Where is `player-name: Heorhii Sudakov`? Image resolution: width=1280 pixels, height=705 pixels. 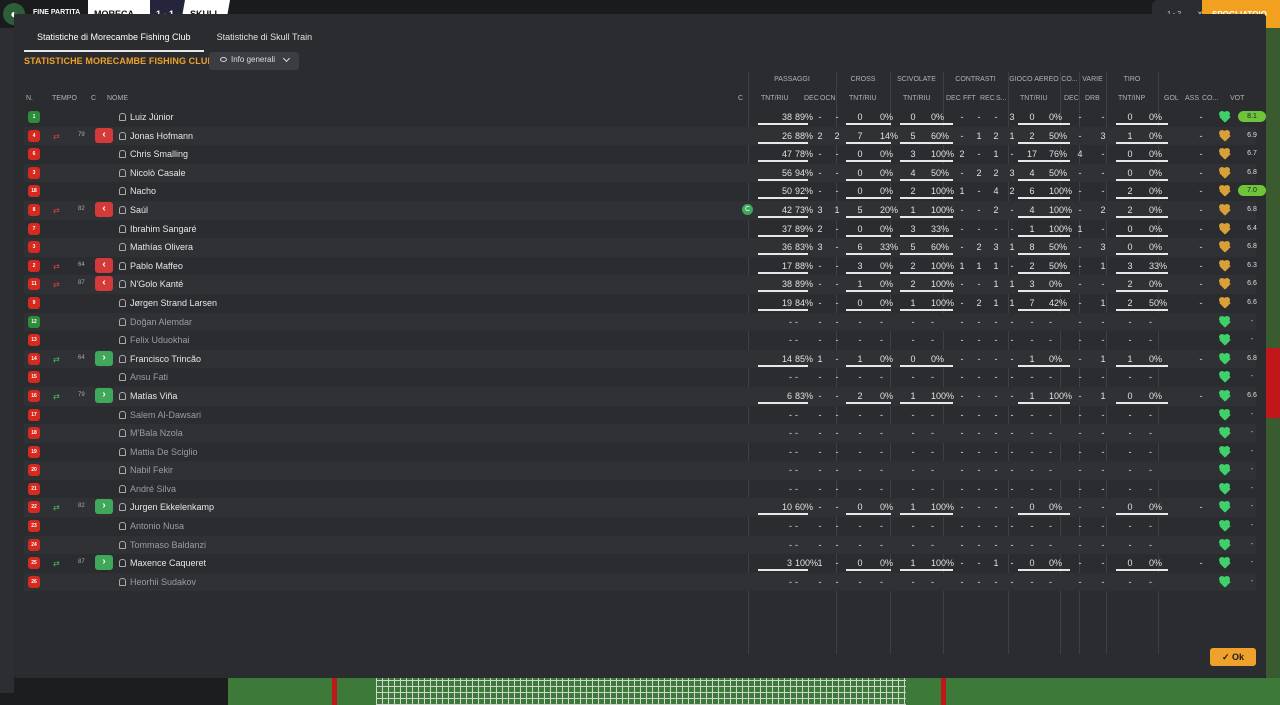
player-name: Heorhii Sudakov is located at coordinates (163, 582).